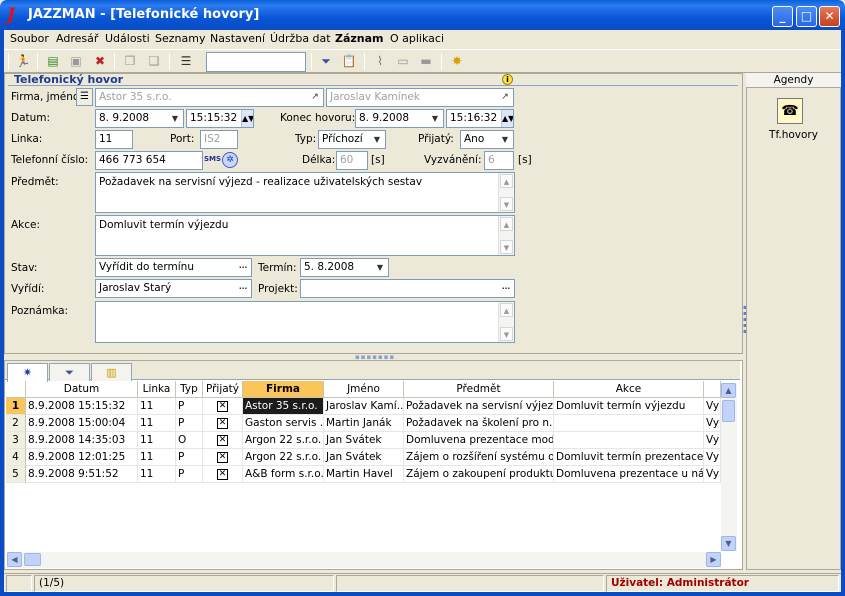 The image size is (845, 596). What do you see at coordinates (729, 467) in the screenshot?
I see `grid-vertical-scrollbar: ▲ ▼` at bounding box center [729, 467].